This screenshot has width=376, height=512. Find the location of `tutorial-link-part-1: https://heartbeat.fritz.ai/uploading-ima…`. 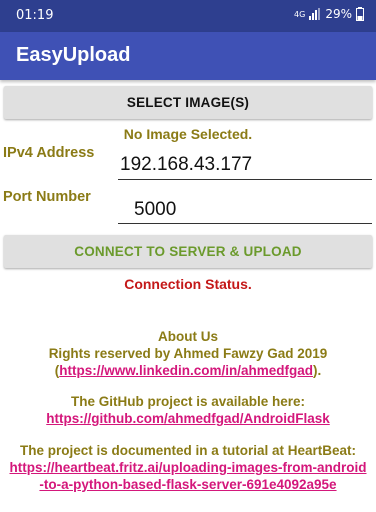

tutorial-link-part-1: https://heartbeat.fritz.ai/uploading-ima… is located at coordinates (187, 467).